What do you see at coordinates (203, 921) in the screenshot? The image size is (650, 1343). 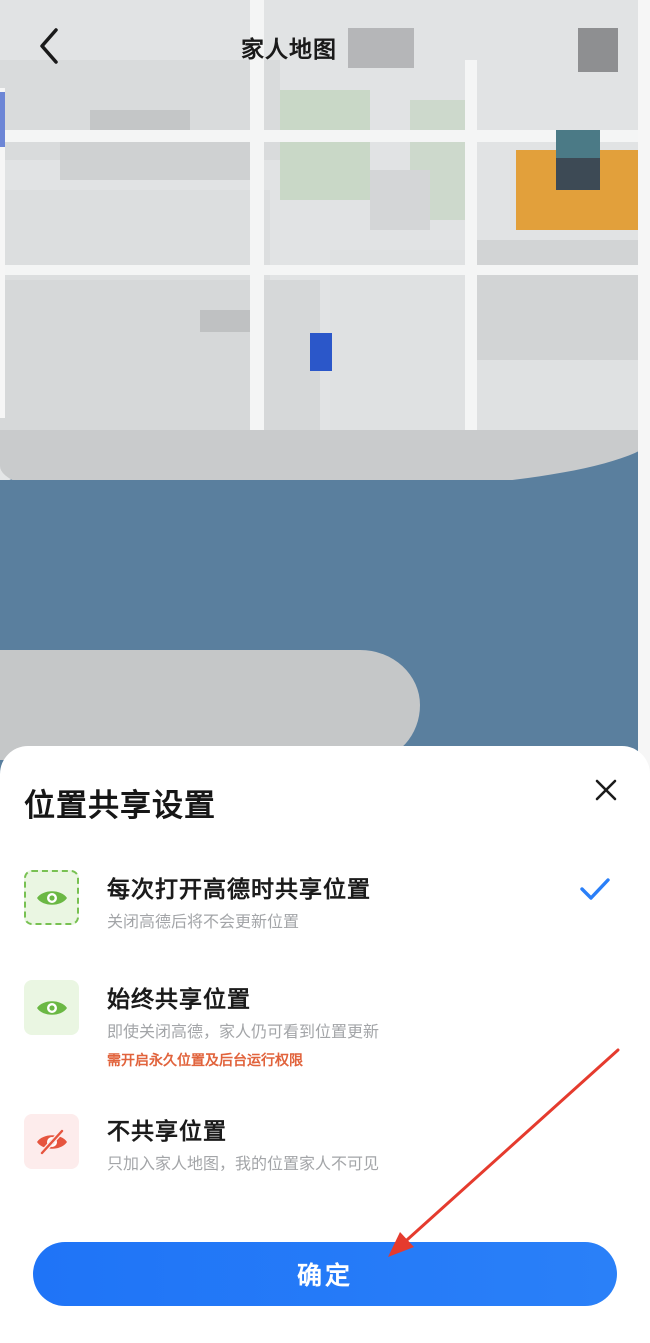 I see `option-description: 关闭高德后将不会更新位置` at bounding box center [203, 921].